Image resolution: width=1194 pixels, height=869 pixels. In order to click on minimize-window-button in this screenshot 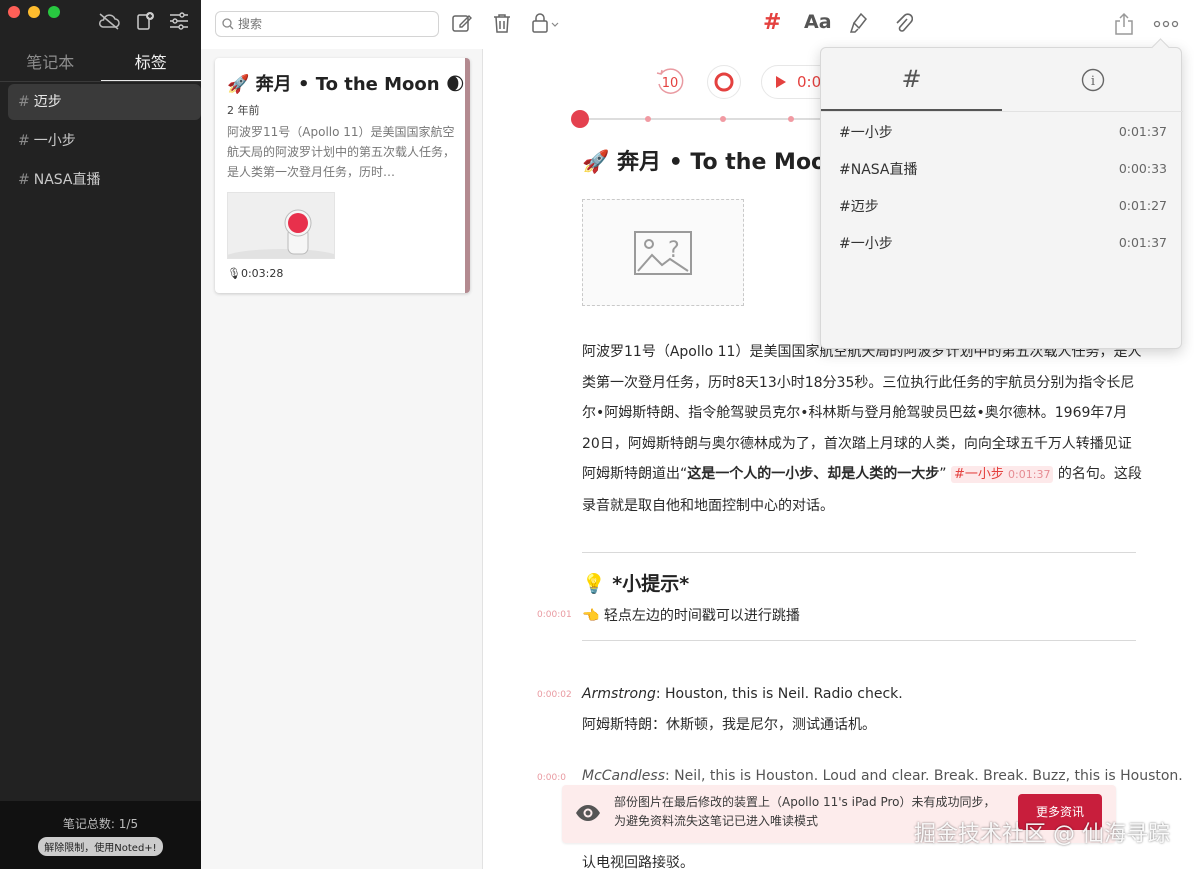, I will do `click(34, 12)`.